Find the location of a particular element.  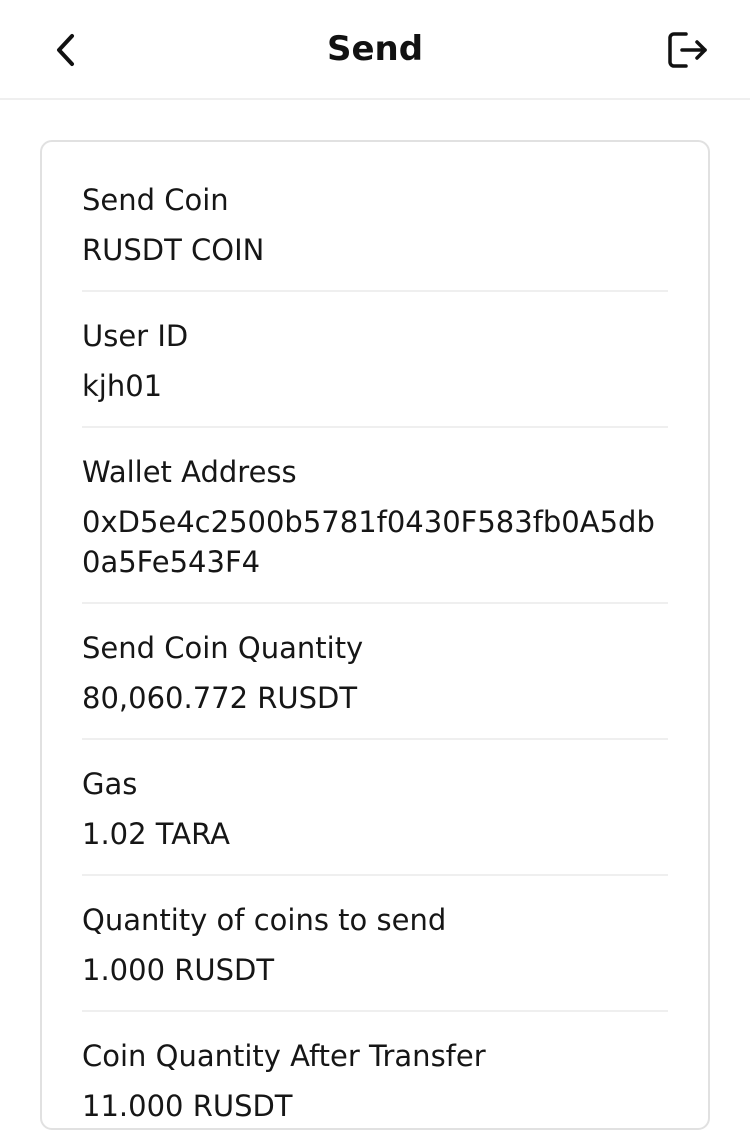

send-coin-value: RUSDT COIN is located at coordinates (173, 250).